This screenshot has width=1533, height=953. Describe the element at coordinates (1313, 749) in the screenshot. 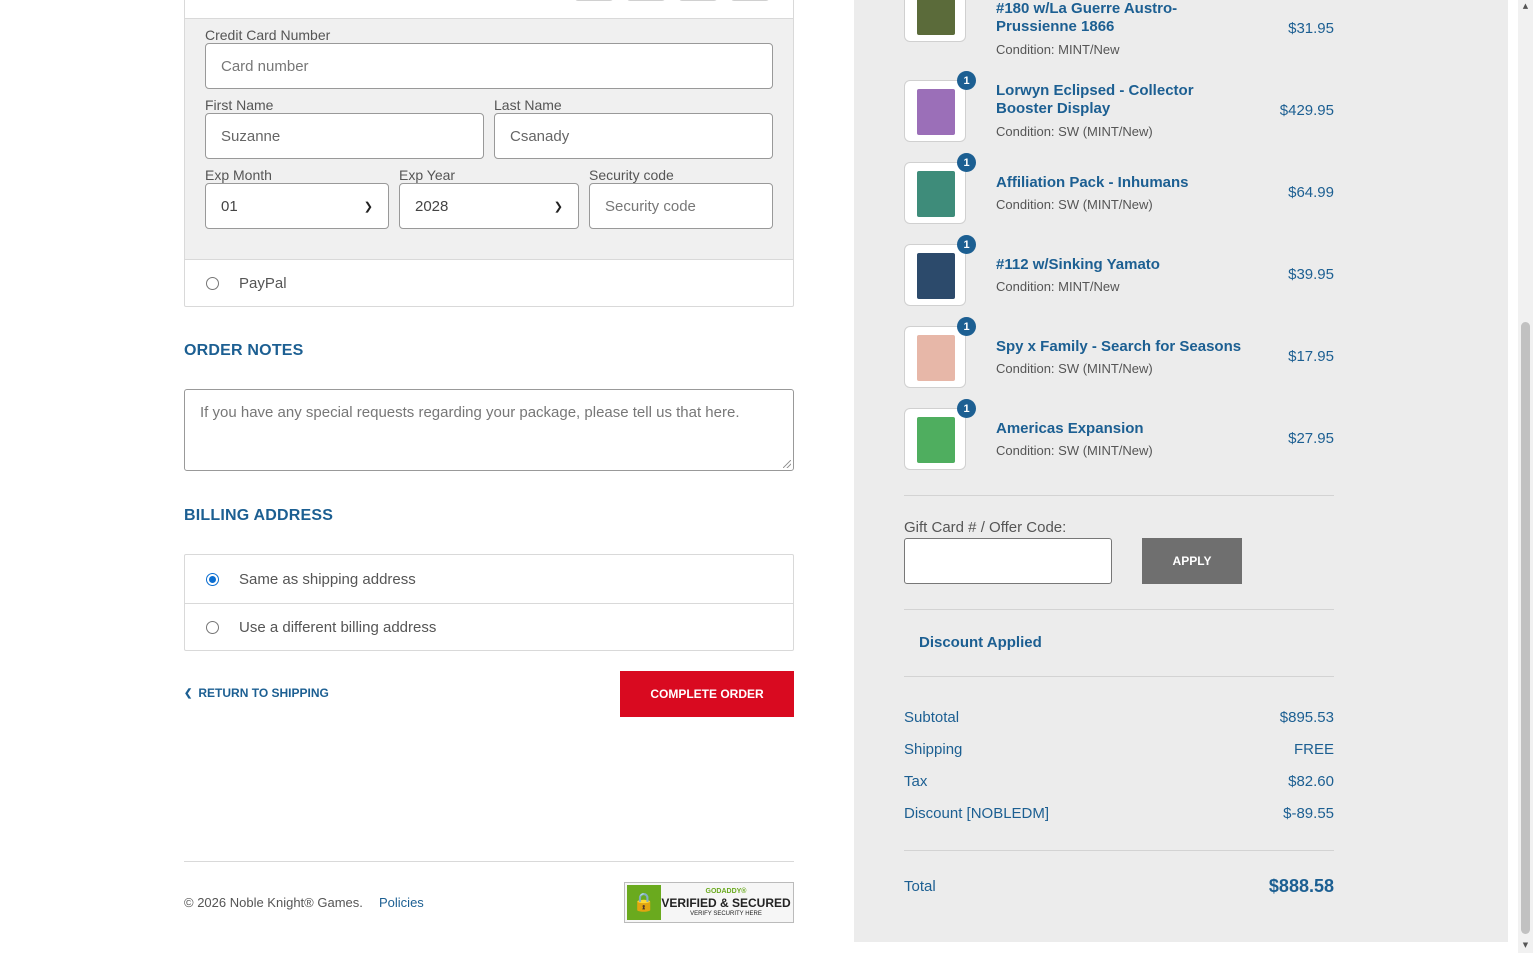

I see `shipping-value: FREE` at that location.